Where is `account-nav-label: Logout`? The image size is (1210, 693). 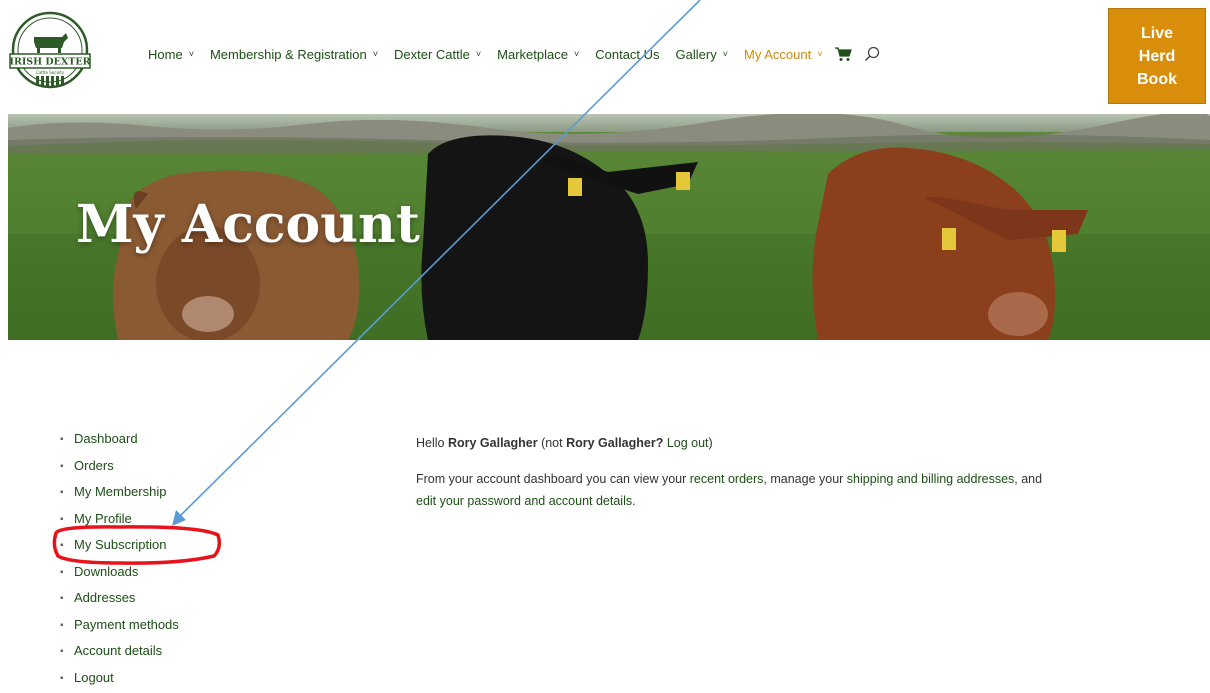 account-nav-label: Logout is located at coordinates (94, 678).